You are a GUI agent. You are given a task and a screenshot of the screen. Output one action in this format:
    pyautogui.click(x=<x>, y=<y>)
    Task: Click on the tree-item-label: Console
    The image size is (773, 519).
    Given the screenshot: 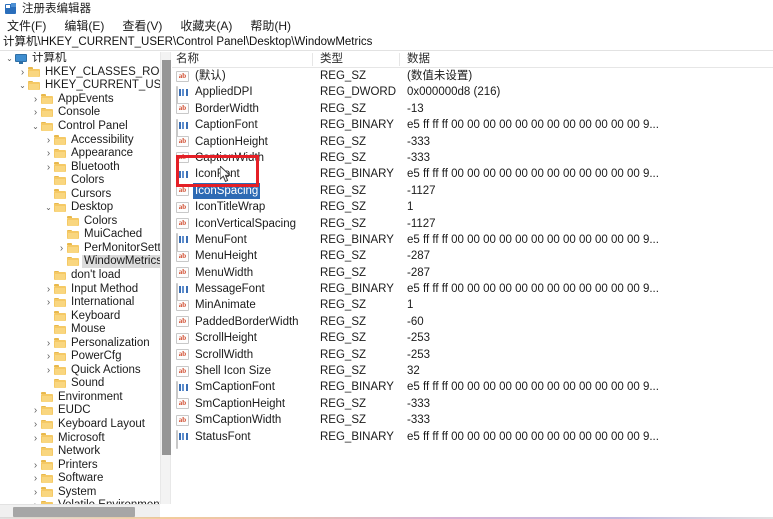 What is the action you would take?
    pyautogui.click(x=79, y=112)
    